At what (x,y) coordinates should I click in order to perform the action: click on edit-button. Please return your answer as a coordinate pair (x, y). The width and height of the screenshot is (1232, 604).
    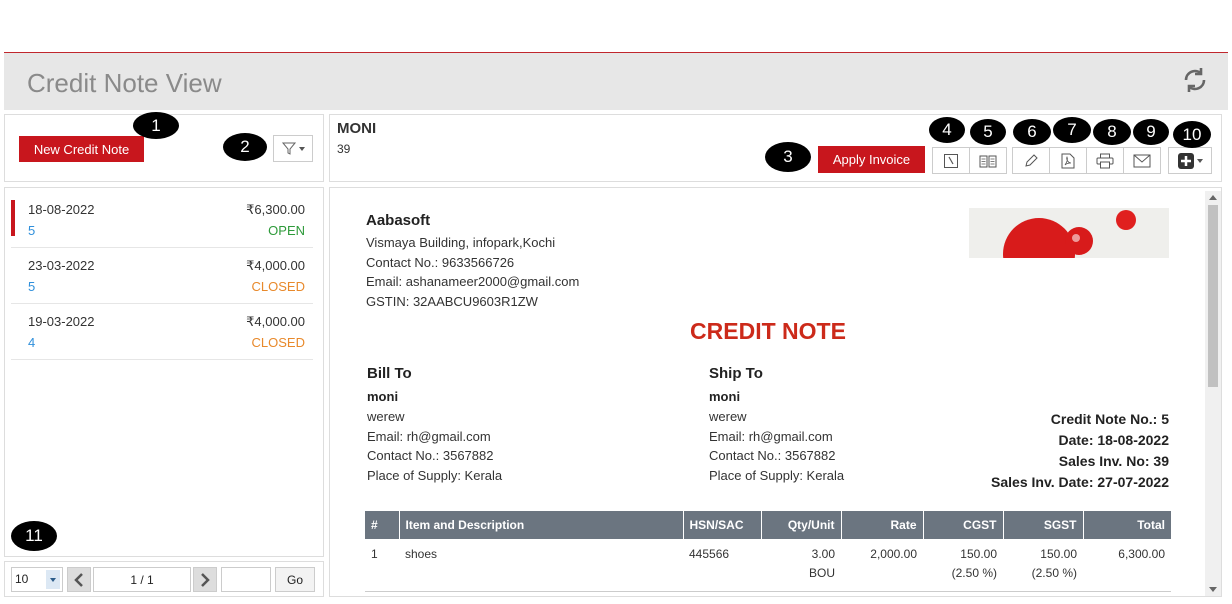
    Looking at the image, I should click on (1031, 160).